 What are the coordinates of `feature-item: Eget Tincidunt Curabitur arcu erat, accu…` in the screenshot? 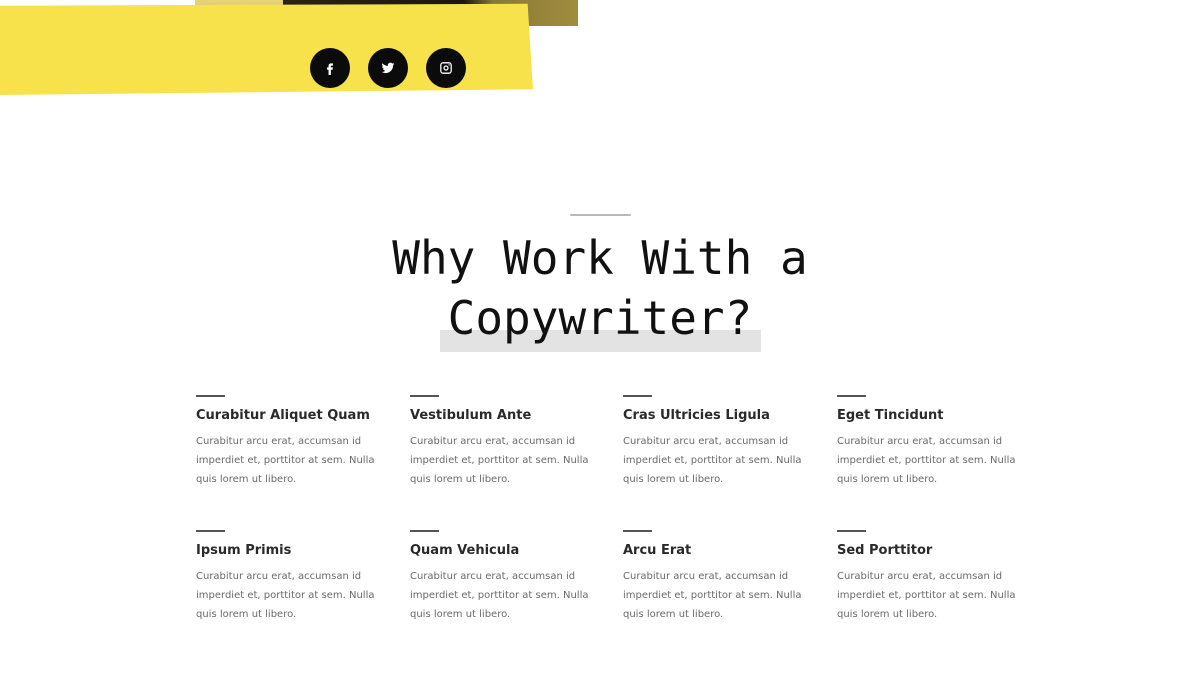 It's located at (932, 442).